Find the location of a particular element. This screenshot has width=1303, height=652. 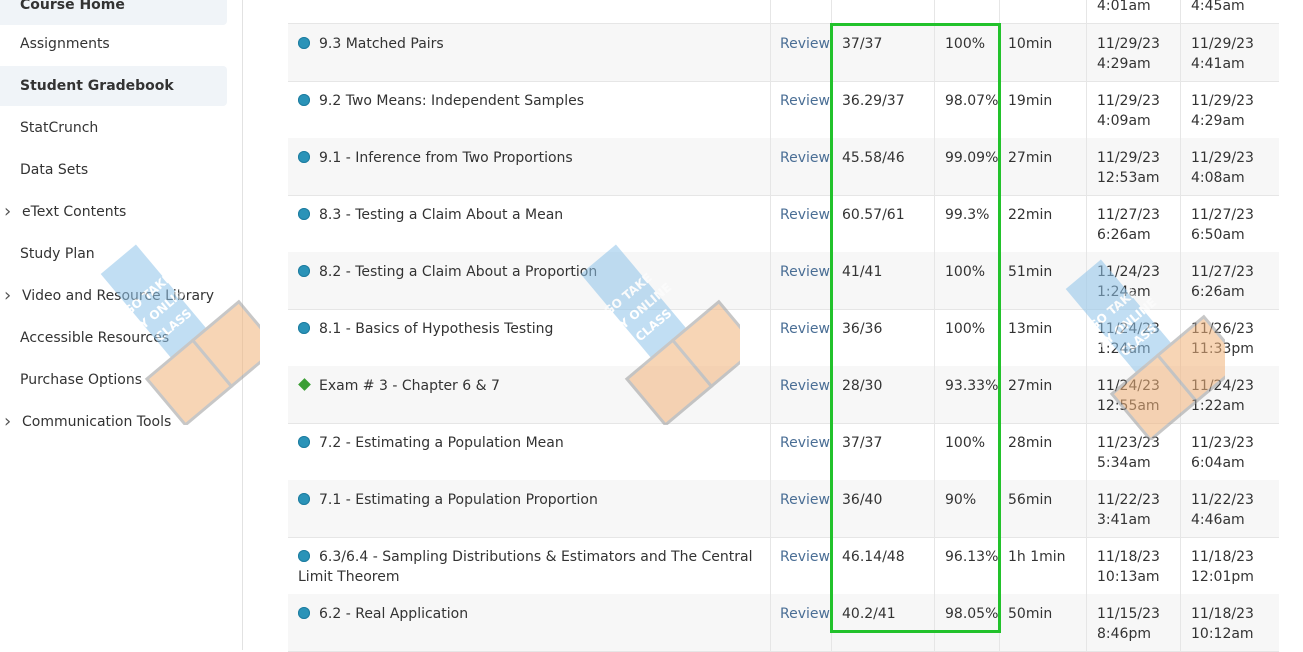

assignment-name: 7.2 - Estimating a Population Mean is located at coordinates (441, 443).